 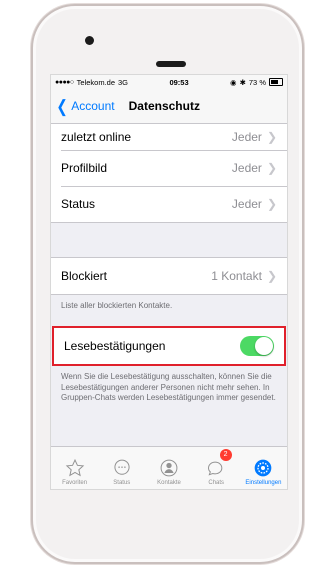 I want to click on star-icon, so click(x=74, y=467).